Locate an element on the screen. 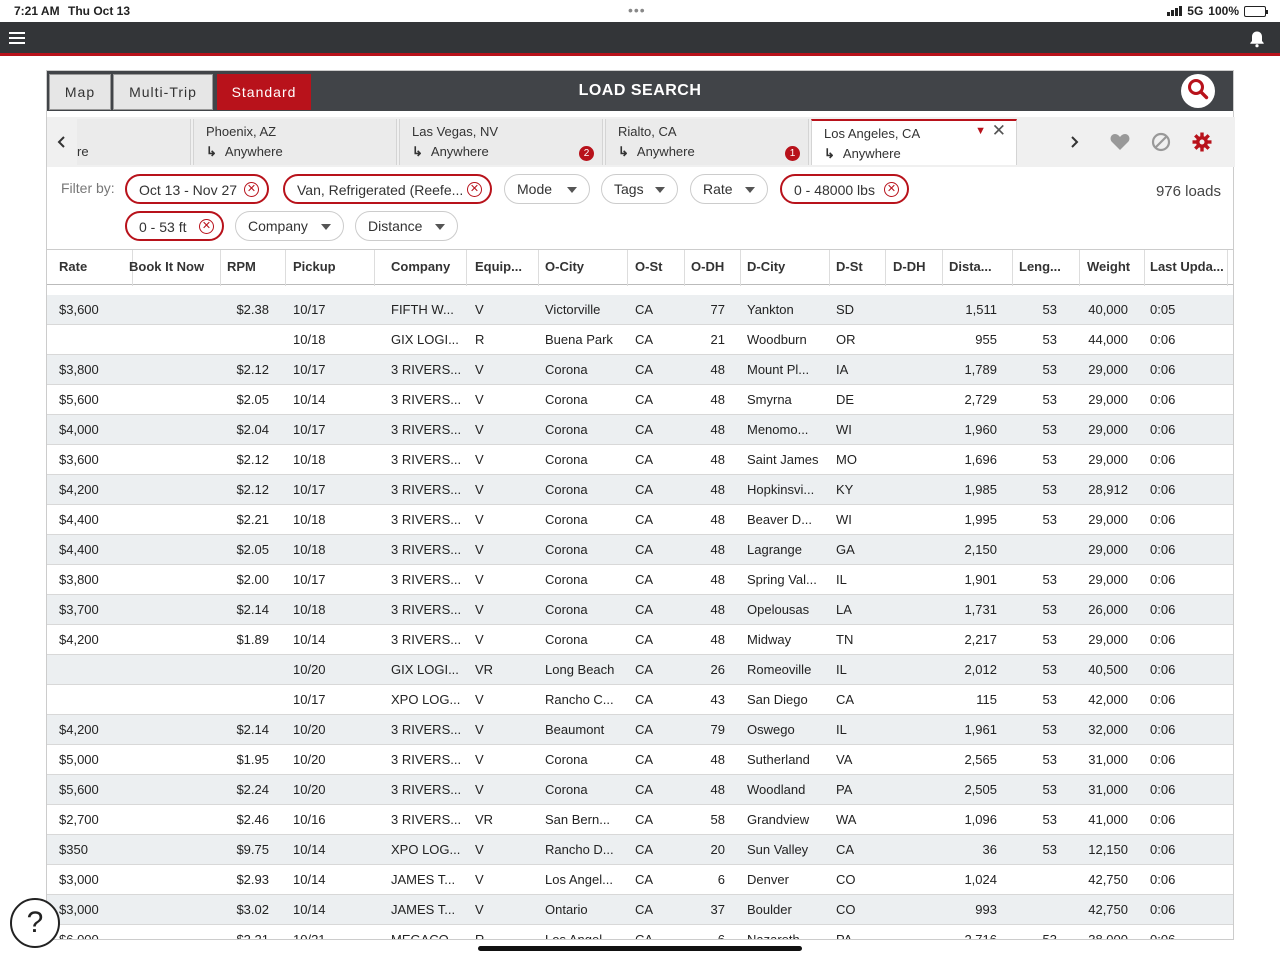  distance-filter-dropdown: Distance is located at coordinates (406, 226).